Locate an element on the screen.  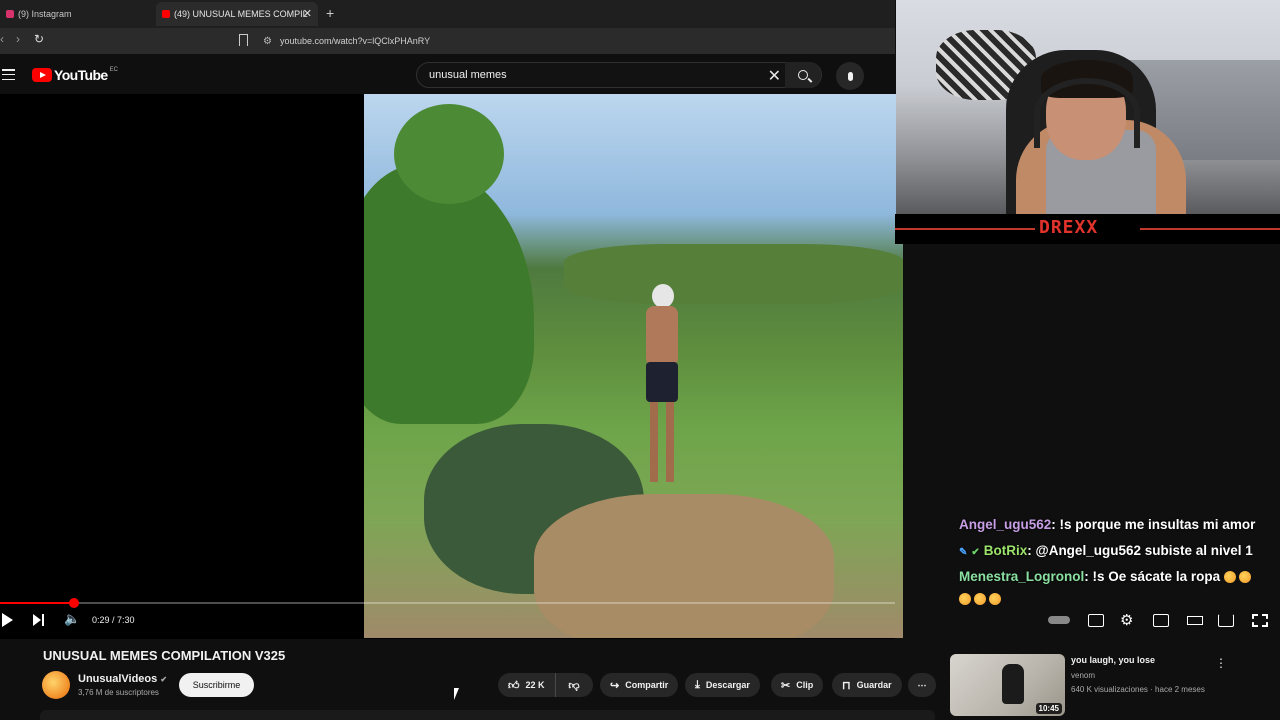
progress-bar is located at coordinates (447, 603).